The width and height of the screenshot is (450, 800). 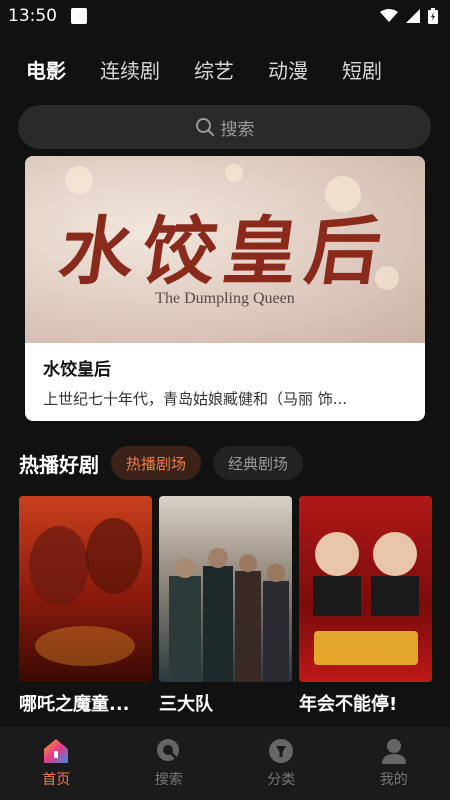 What do you see at coordinates (59, 464) in the screenshot?
I see `section-title: 热播好剧` at bounding box center [59, 464].